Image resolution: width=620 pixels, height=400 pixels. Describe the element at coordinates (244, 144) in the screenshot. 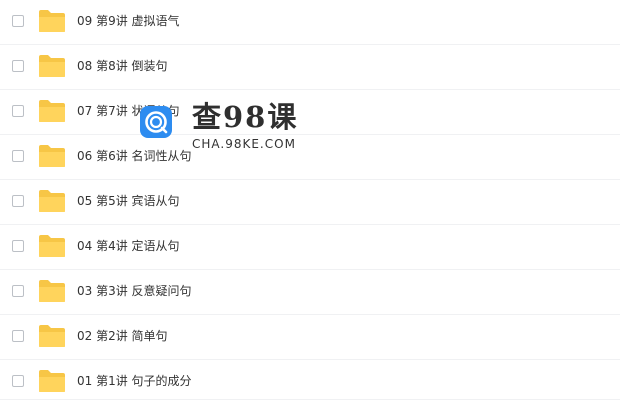

I see `watermark-subtitle: CHA.98KE.COM` at that location.